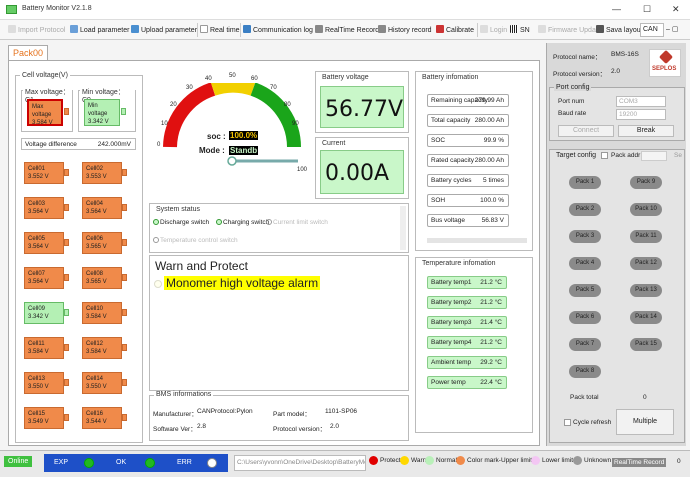  Describe the element at coordinates (96, 317) in the screenshot. I see `cell-voltage: 3.584 V` at that location.